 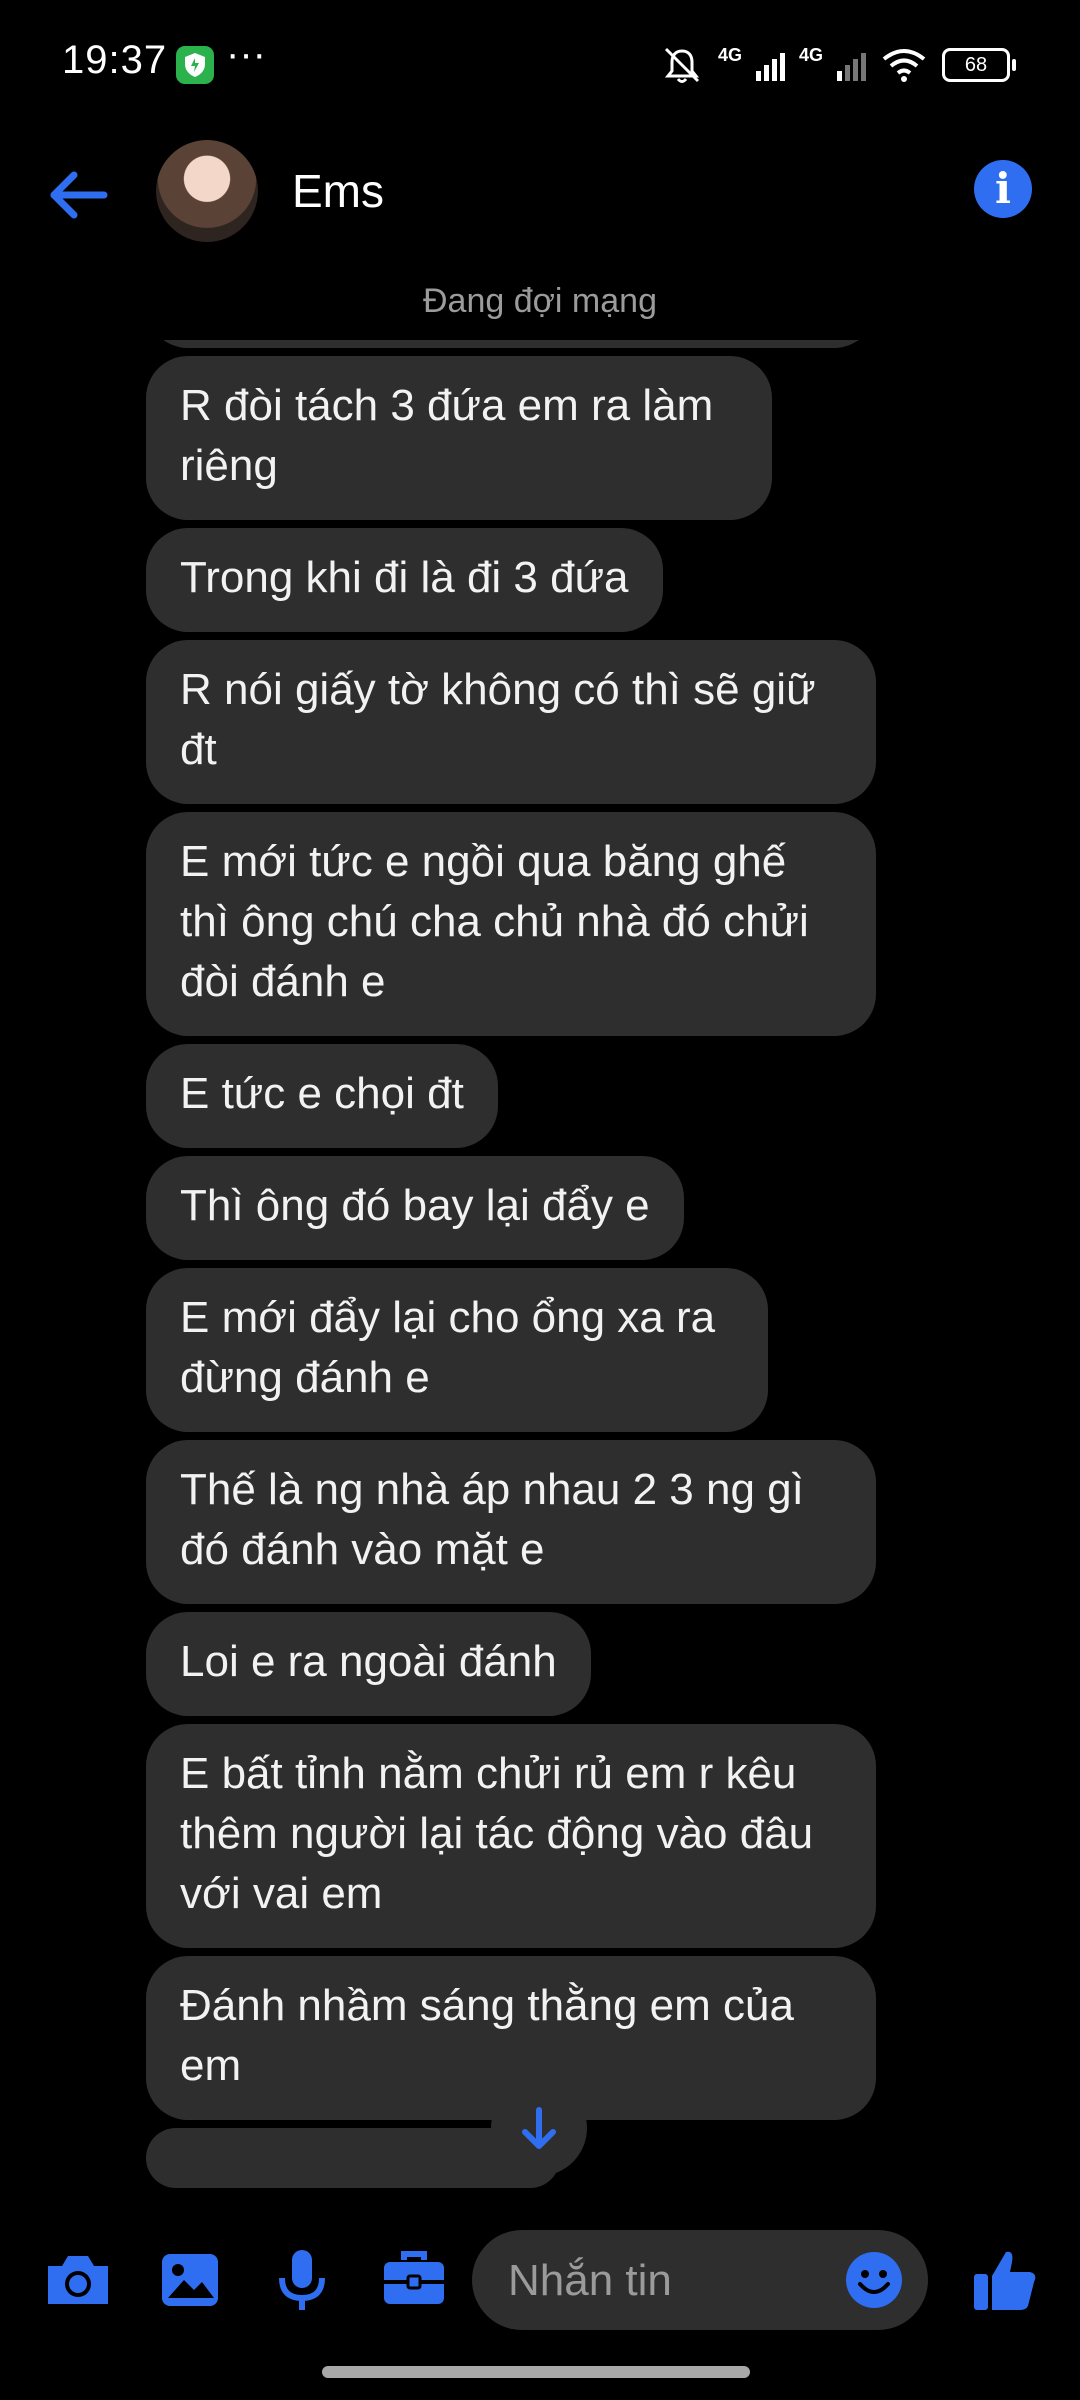 I want to click on message-bubble: E mới đẩy lại cho ổng xa ra đừng đánh e, so click(x=457, y=1350).